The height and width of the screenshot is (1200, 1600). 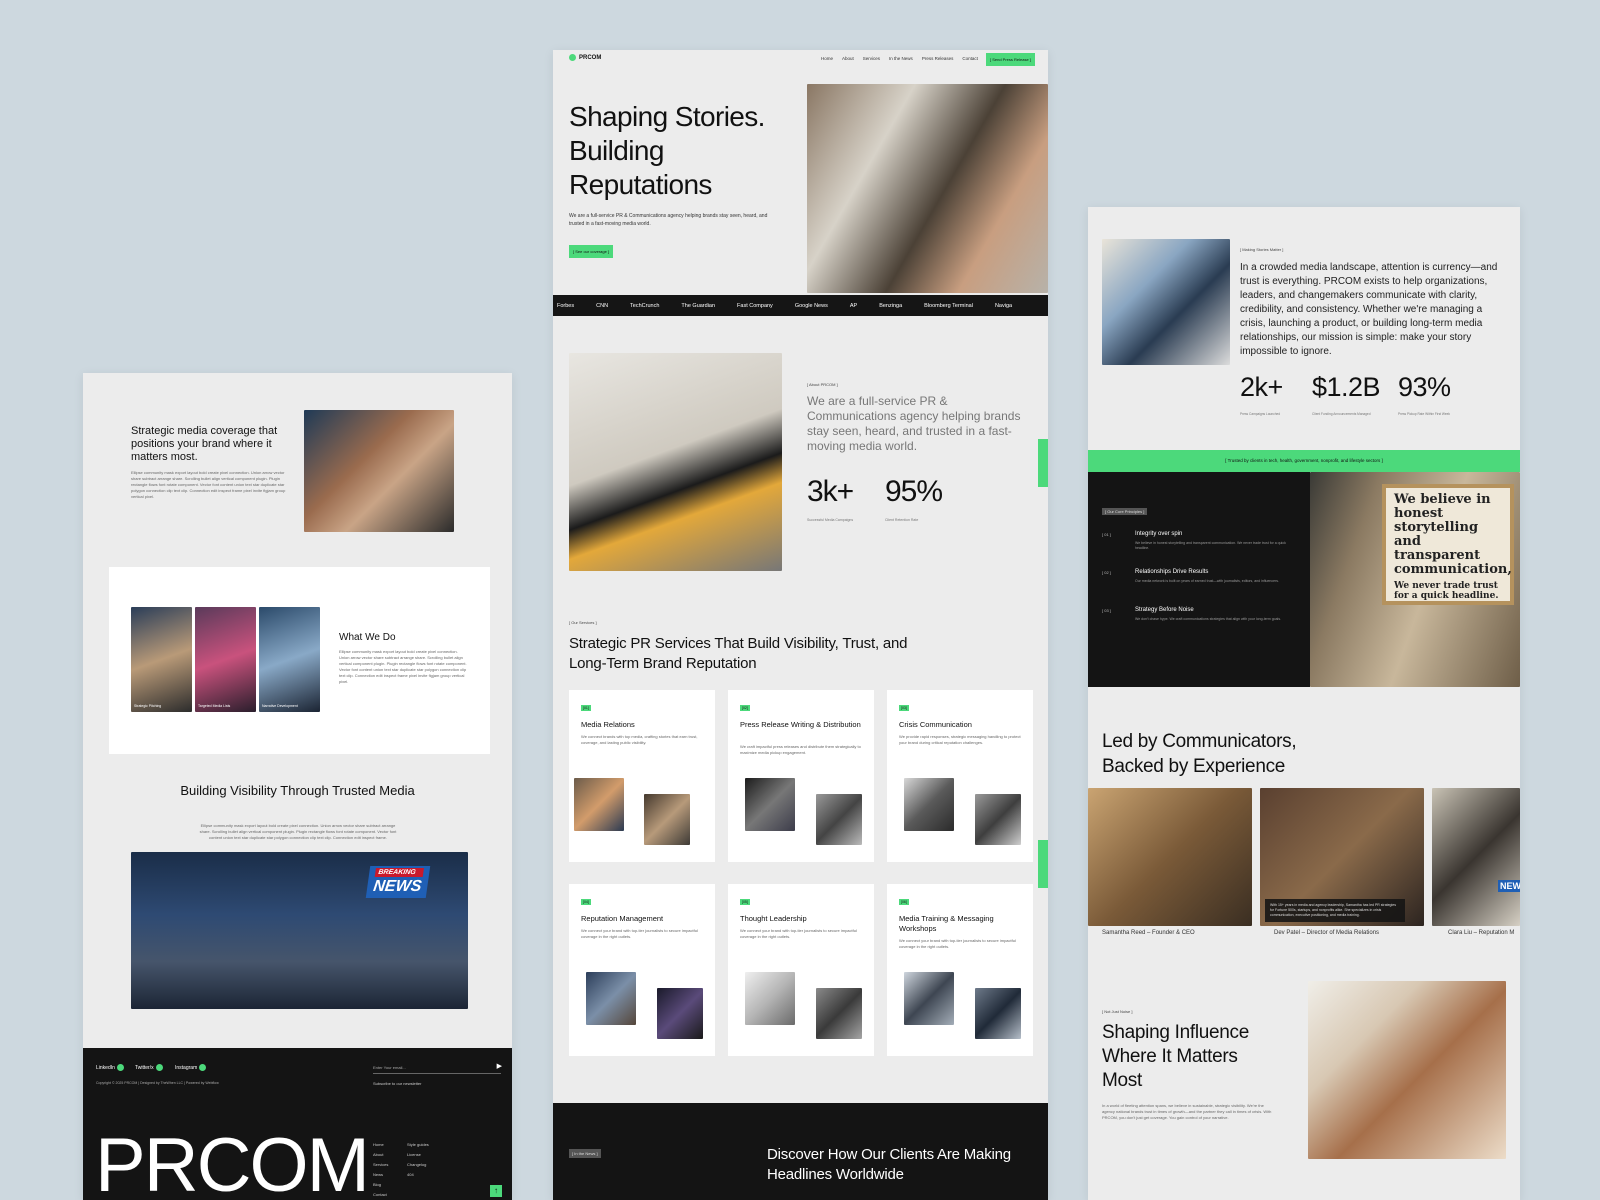 I want to click on logo-techcrunch: TechCrunch, so click(x=645, y=305).